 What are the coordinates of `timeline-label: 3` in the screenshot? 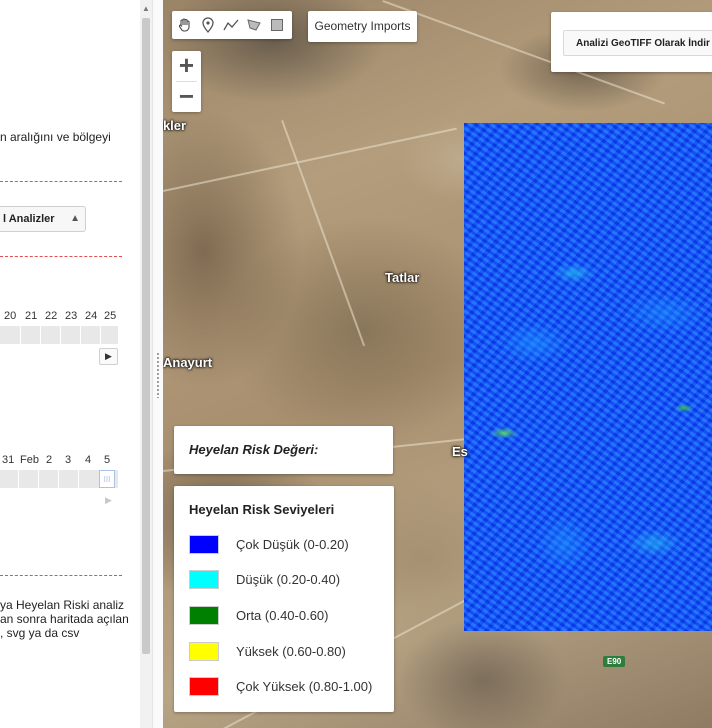 It's located at (68, 460).